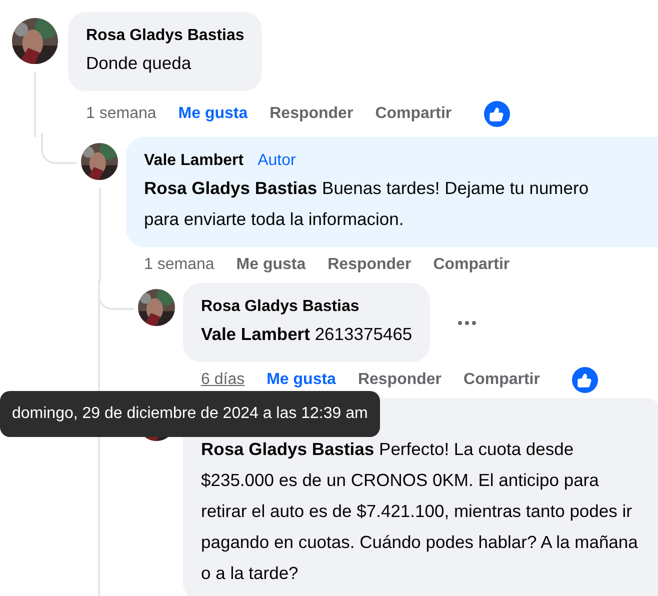  I want to click on comment-text: Vale Lambert 2613375465, so click(306, 334).